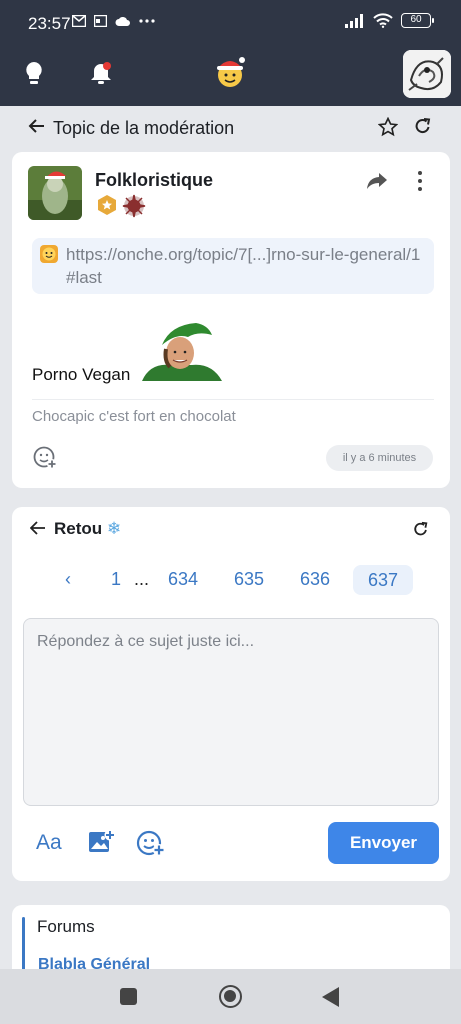 Image resolution: width=461 pixels, height=1024 pixels. What do you see at coordinates (100, 21) in the screenshot?
I see `calendar-icon` at bounding box center [100, 21].